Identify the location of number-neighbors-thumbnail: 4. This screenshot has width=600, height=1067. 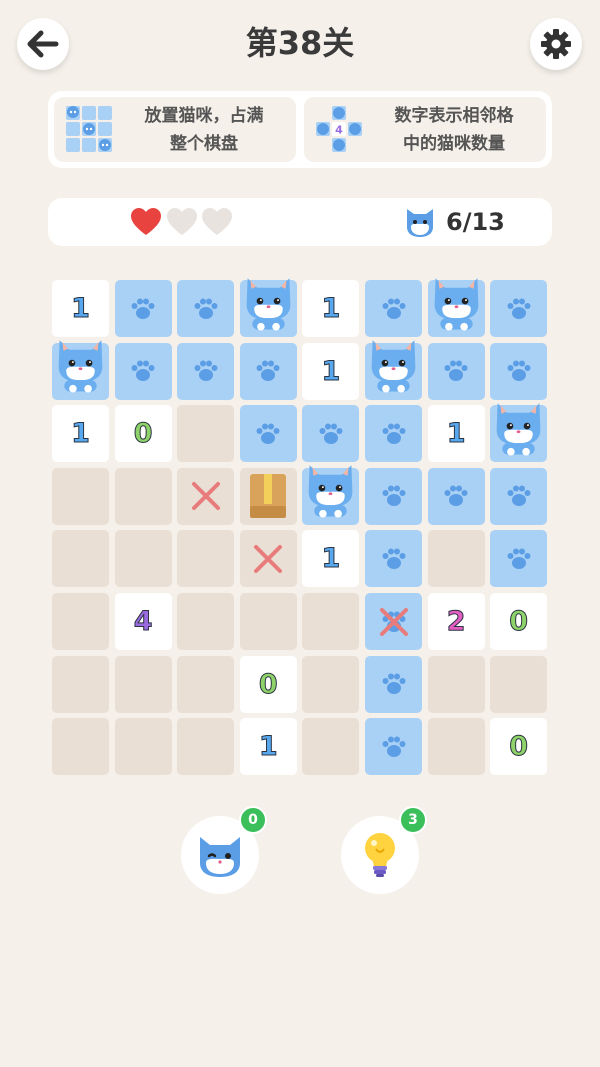
(341, 130).